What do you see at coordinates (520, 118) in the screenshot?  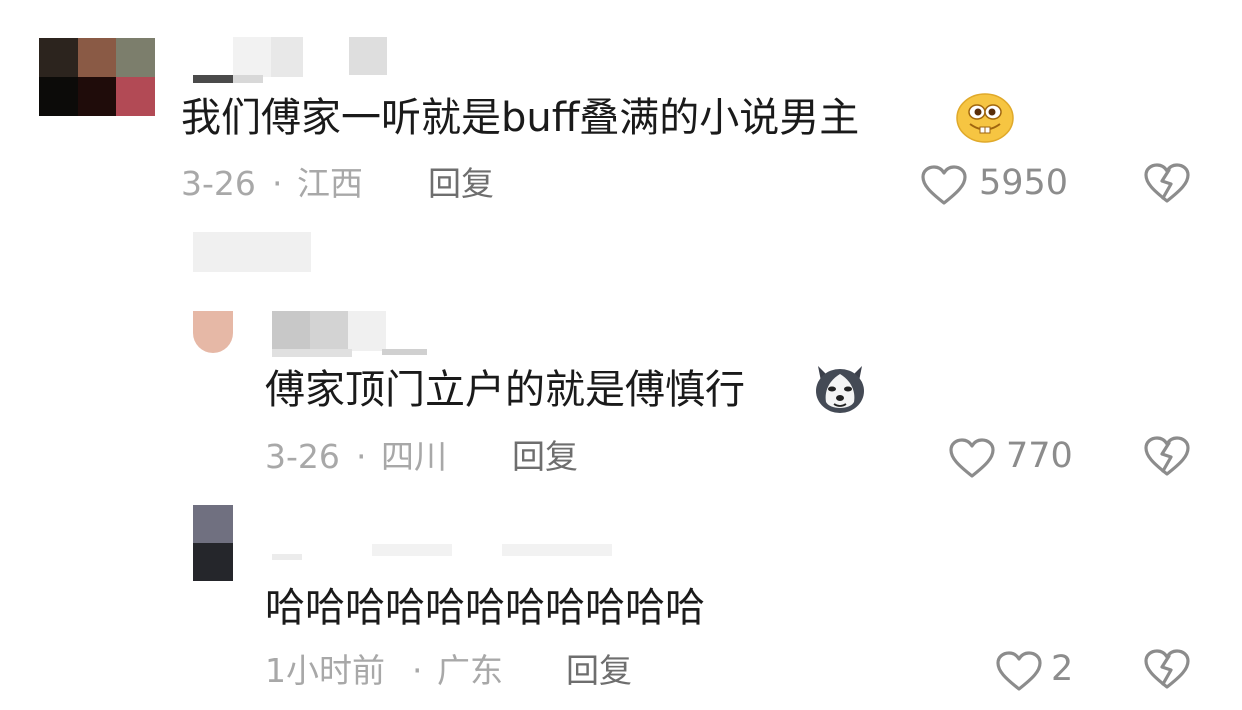 I see `comment-text: 我们傅家一听就是buff叠满的小说男主` at bounding box center [520, 118].